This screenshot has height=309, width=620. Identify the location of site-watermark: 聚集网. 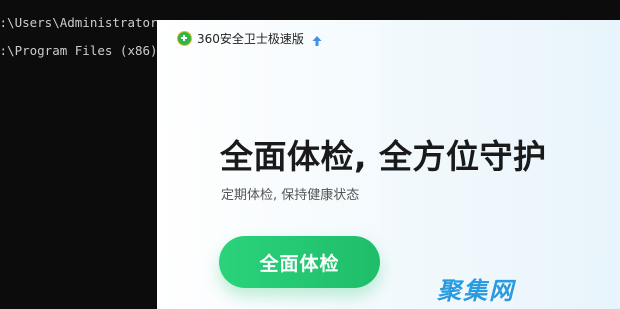
(476, 291).